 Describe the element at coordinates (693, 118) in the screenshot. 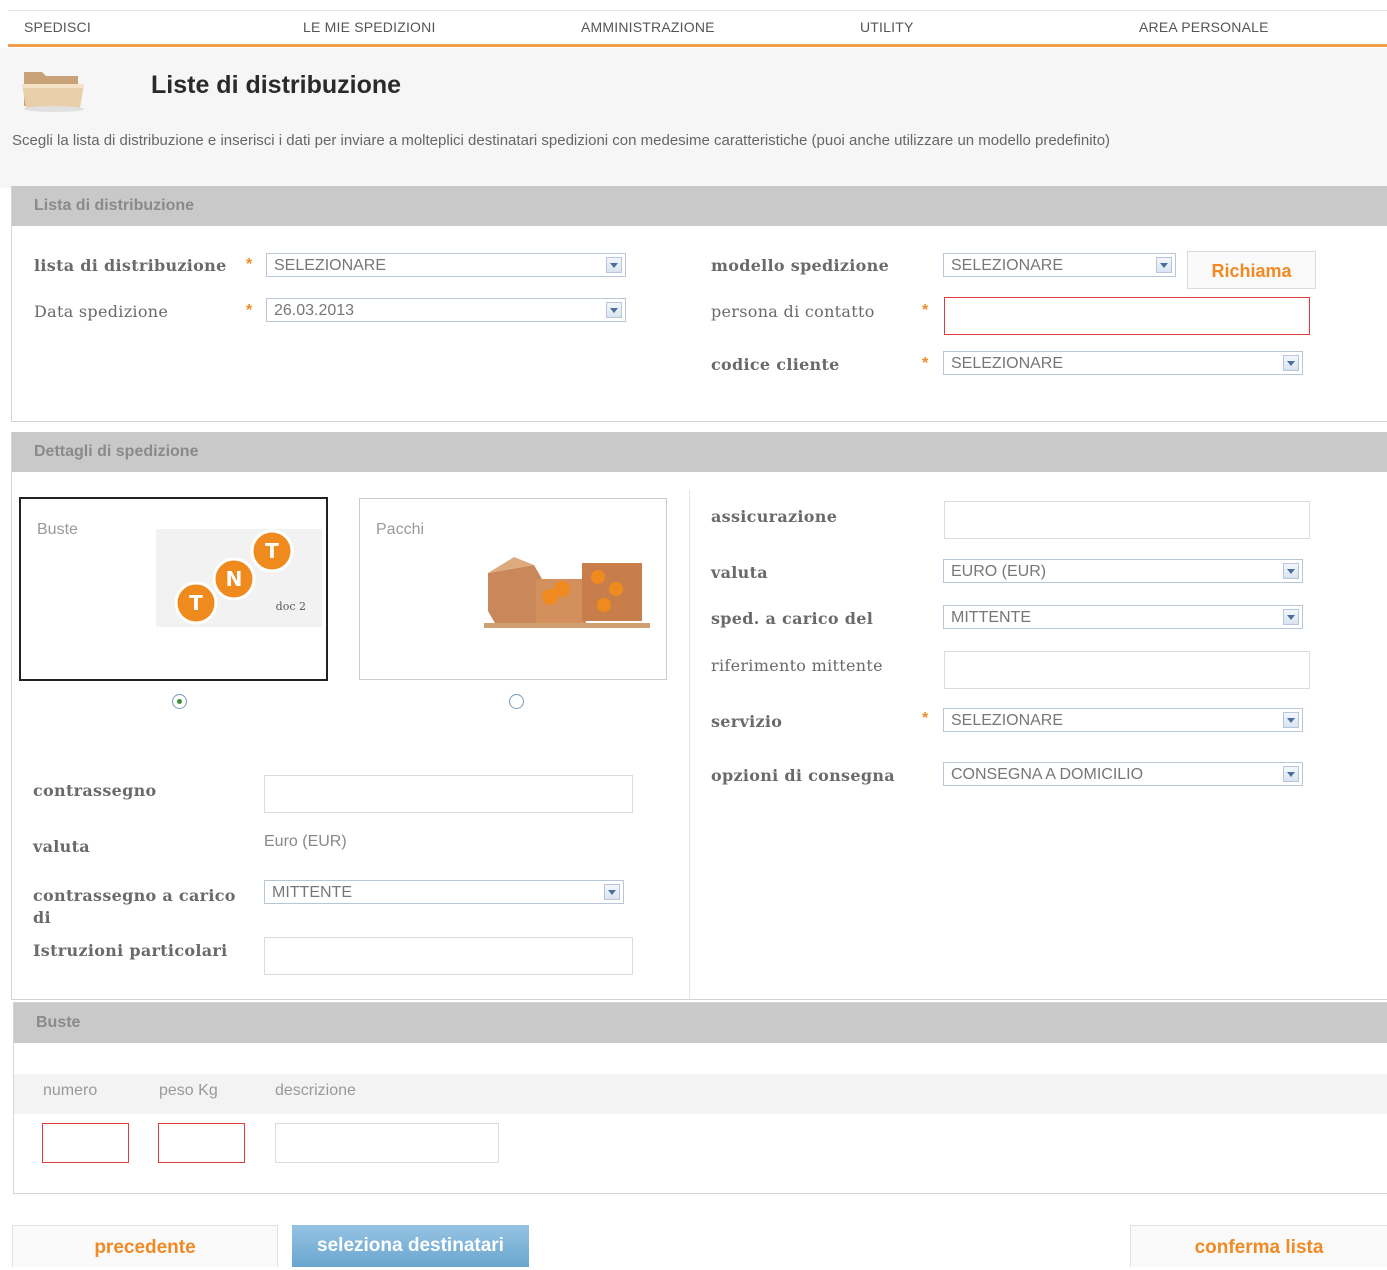

I see `page-header-background` at that location.